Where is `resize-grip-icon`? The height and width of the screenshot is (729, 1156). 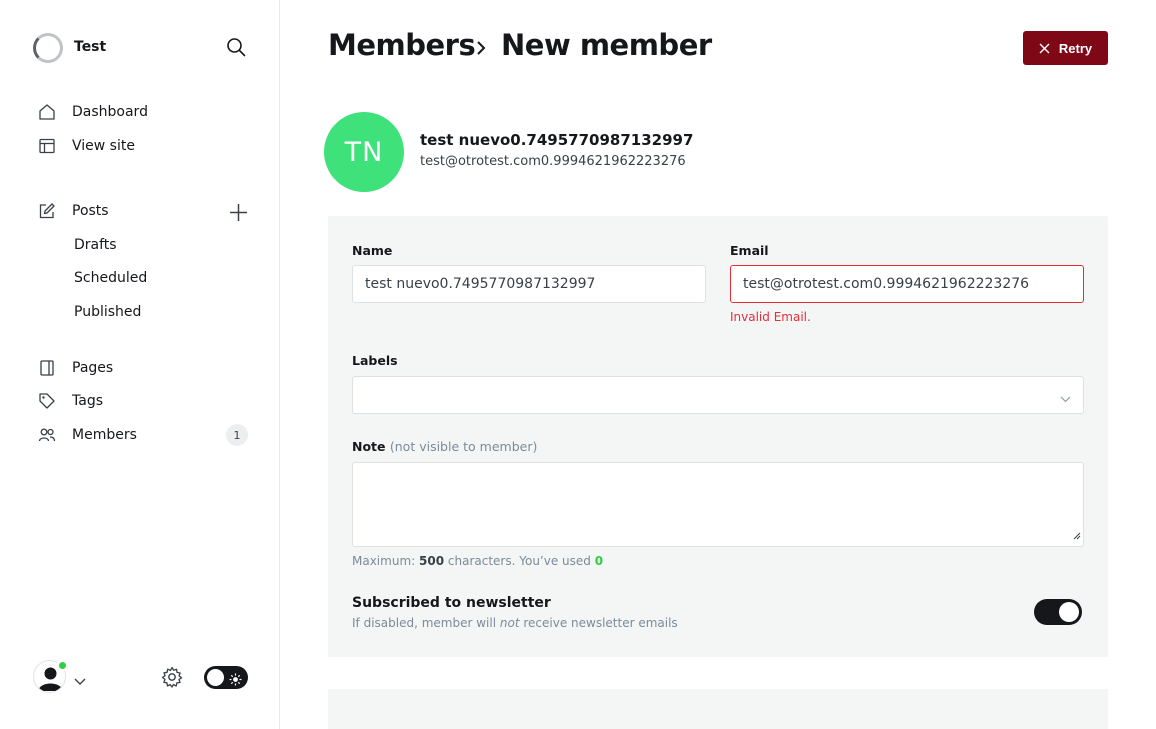
resize-grip-icon is located at coordinates (1077, 534).